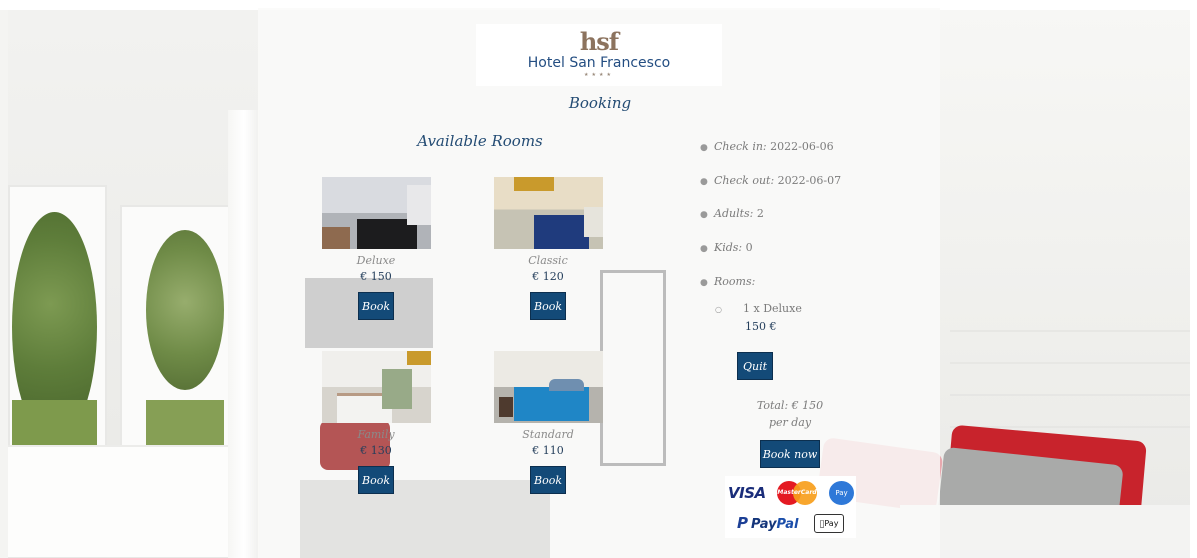 The width and height of the screenshot is (1197, 558). I want to click on apple-pay-icon: Pay, so click(829, 523).